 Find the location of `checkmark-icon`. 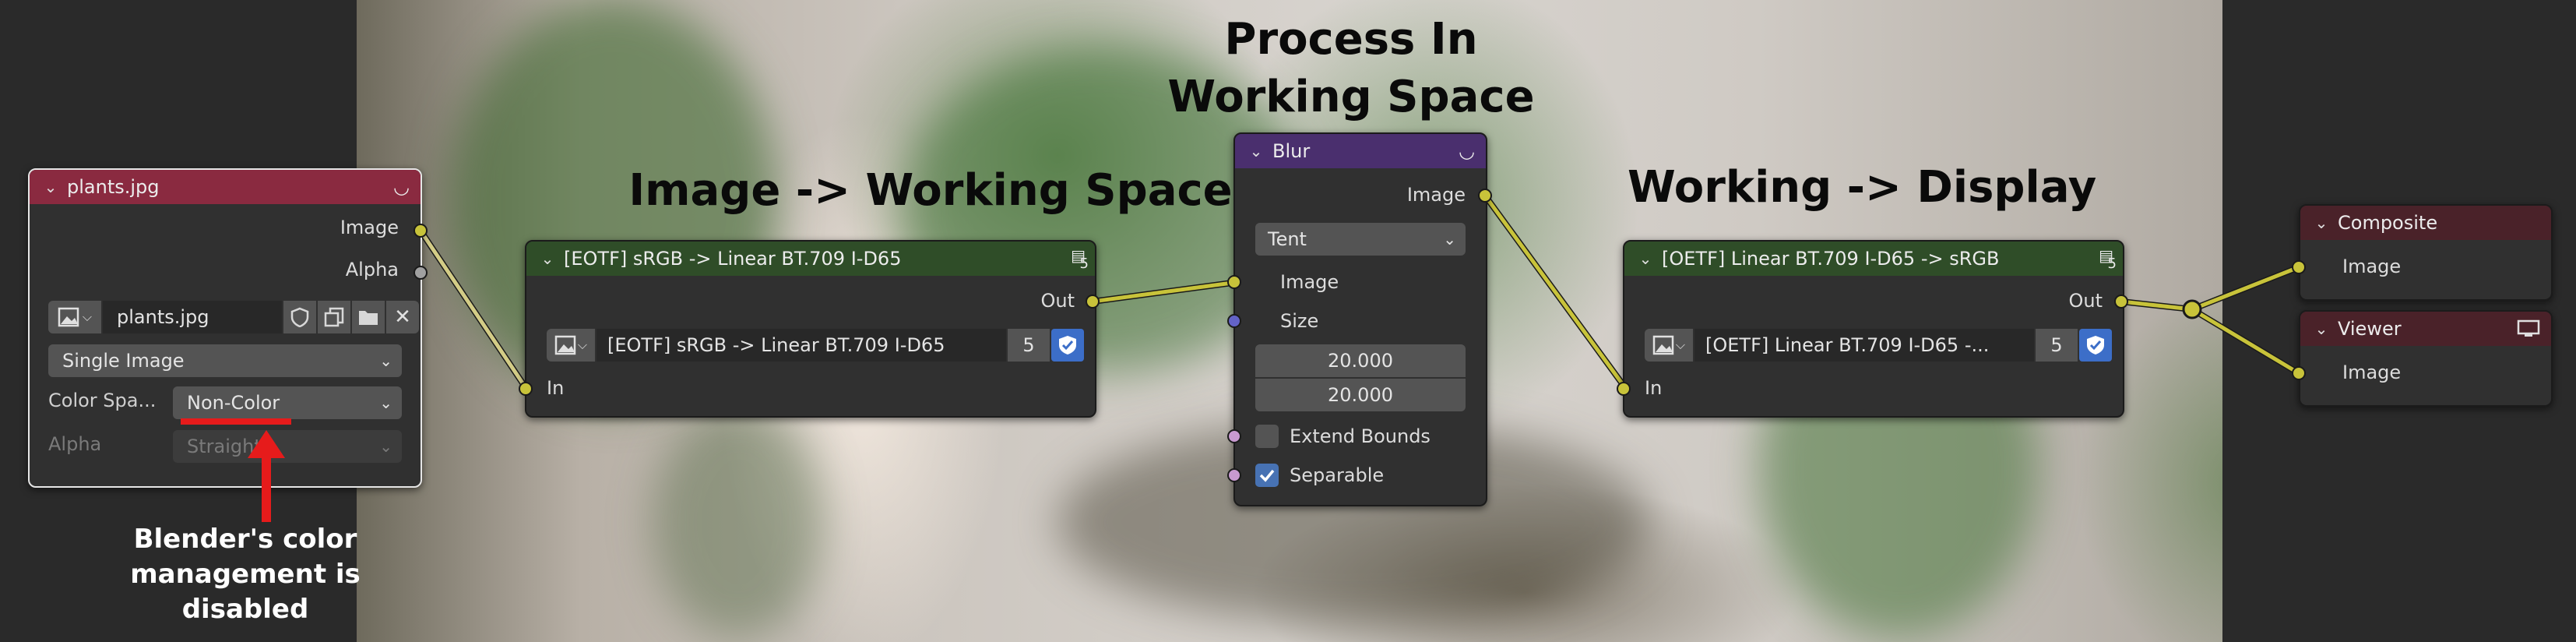

checkmark-icon is located at coordinates (1267, 475).